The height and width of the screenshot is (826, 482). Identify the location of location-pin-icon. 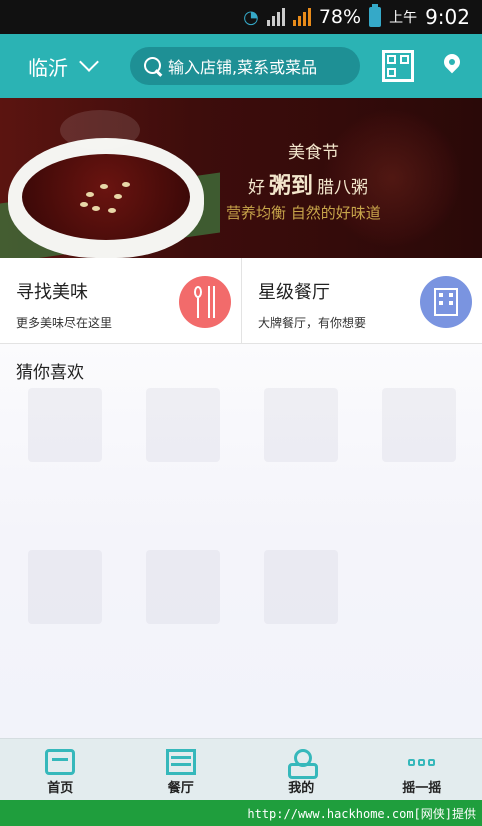
(452, 64).